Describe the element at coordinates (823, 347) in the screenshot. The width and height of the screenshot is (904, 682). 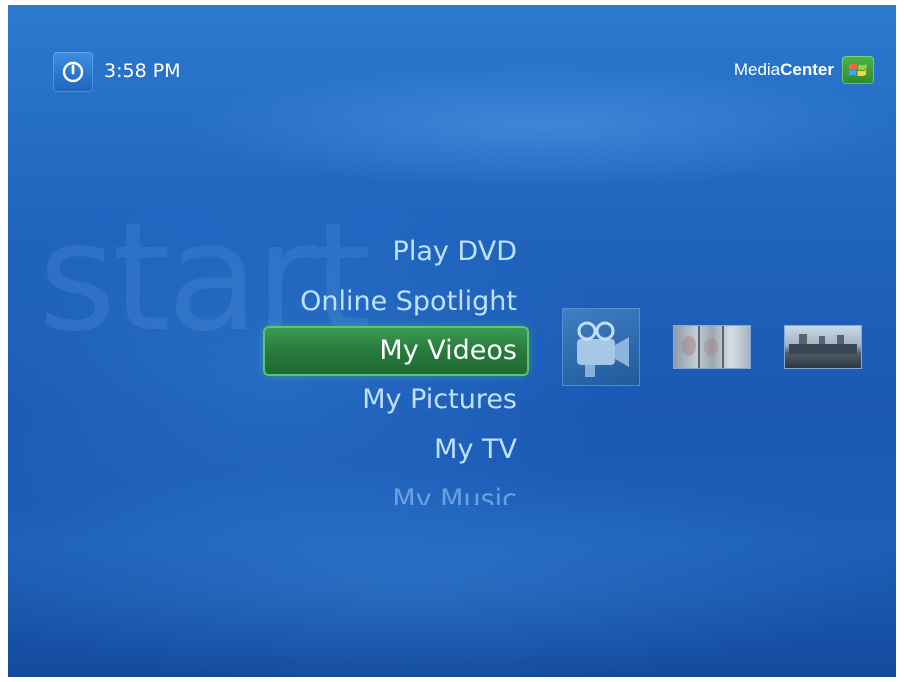
I see `building-video-thumbnail` at that location.